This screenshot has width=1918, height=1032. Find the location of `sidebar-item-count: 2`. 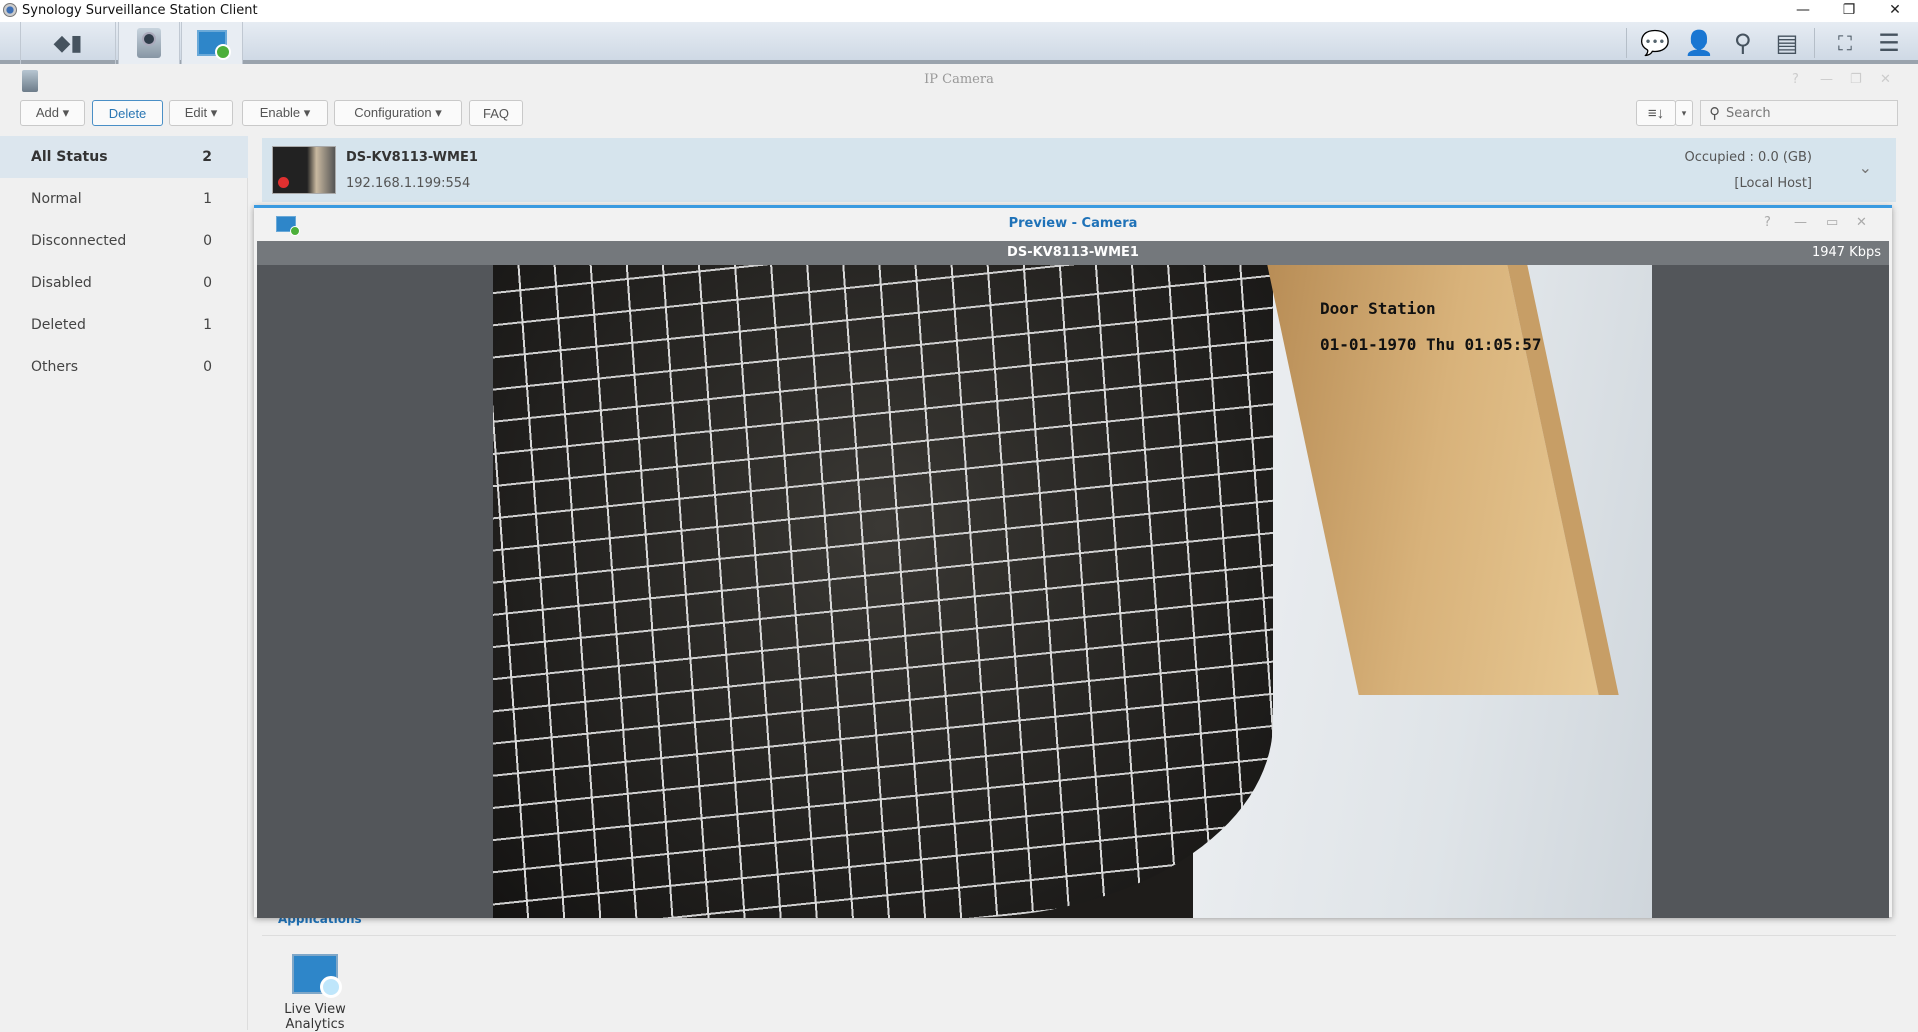

sidebar-item-count: 2 is located at coordinates (207, 157).